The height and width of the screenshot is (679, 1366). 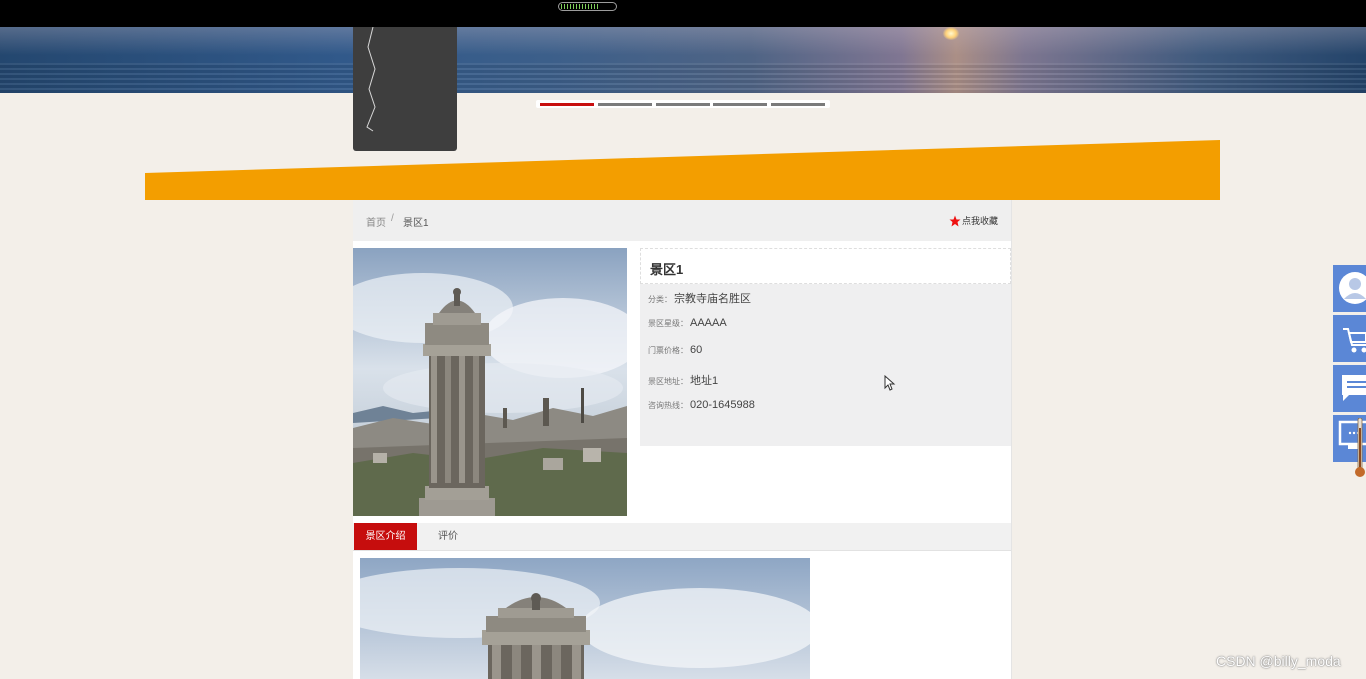 I want to click on spot-rating-label: 景区星级：, so click(x=668, y=323).